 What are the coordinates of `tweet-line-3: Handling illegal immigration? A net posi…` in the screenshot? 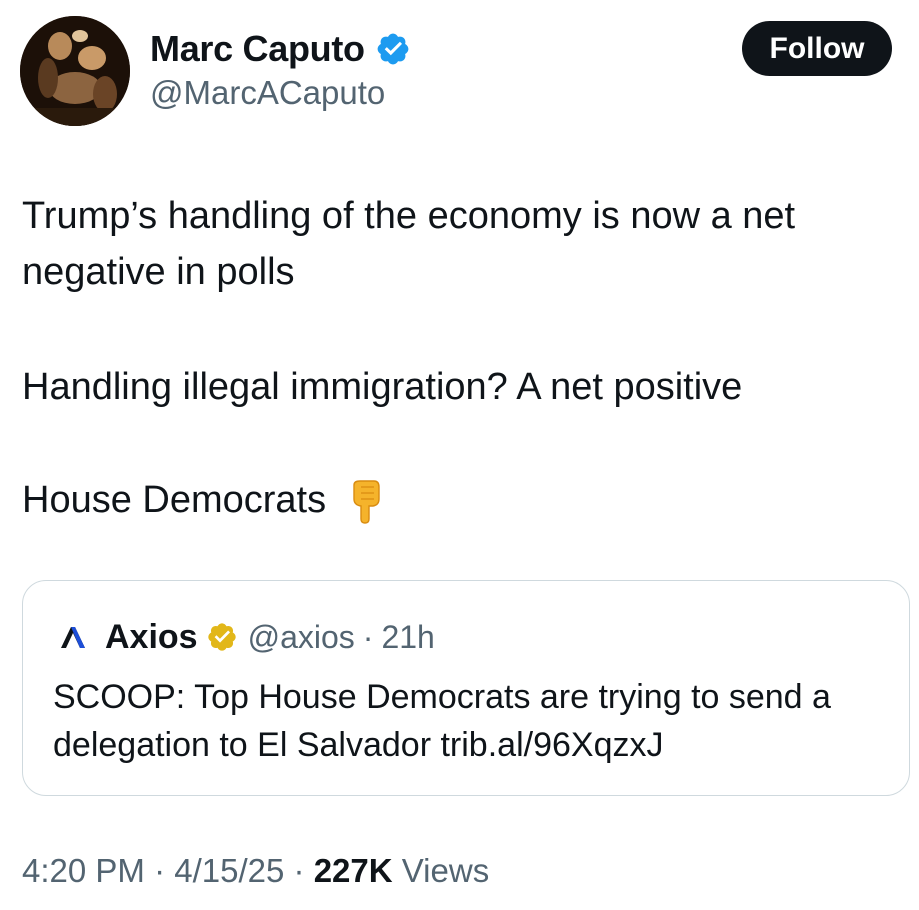 It's located at (382, 387).